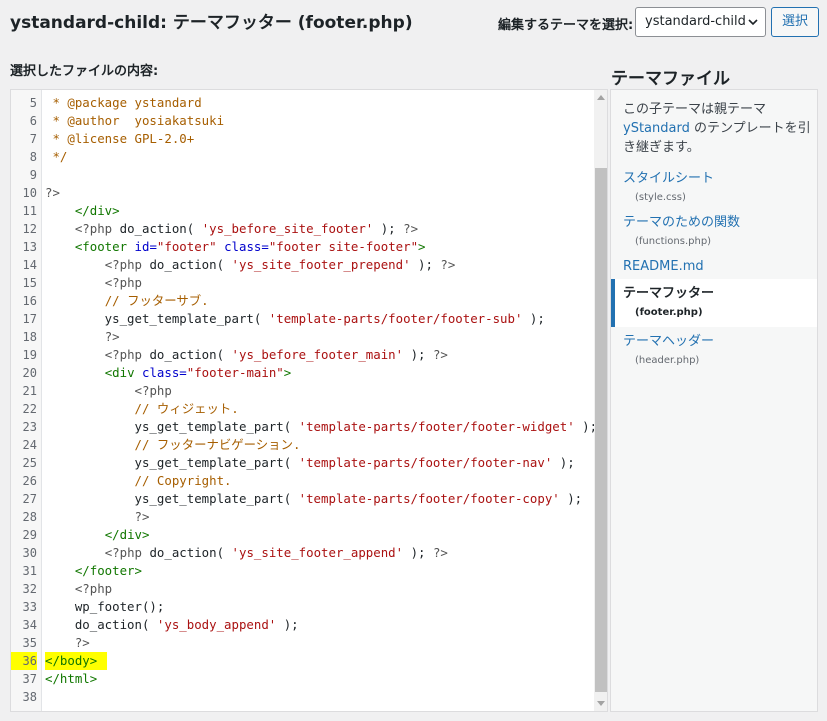  I want to click on code-line: 35 ?>, so click(302, 643).